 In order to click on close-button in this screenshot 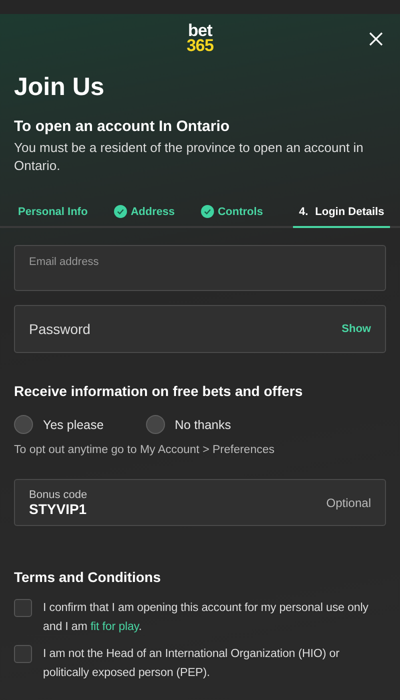, I will do `click(376, 39)`.